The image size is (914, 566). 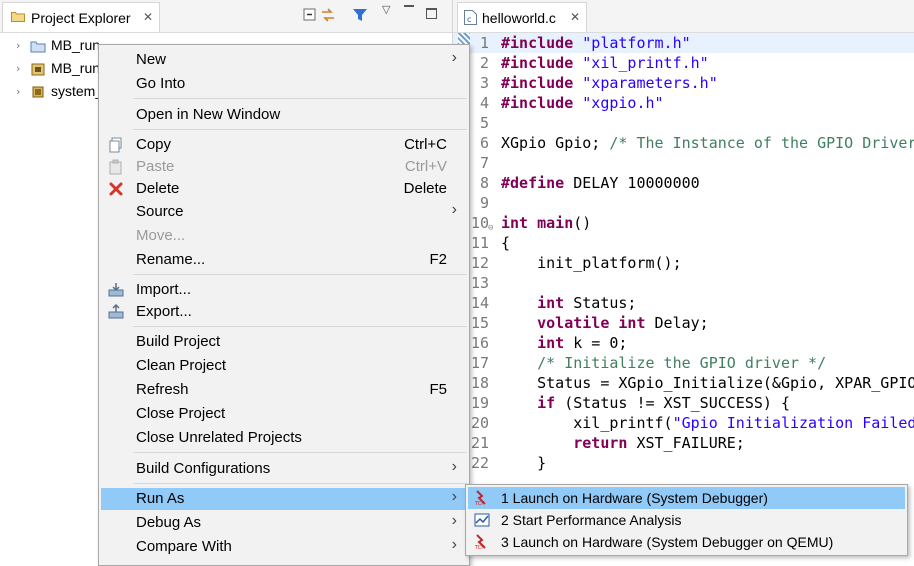 What do you see at coordinates (284, 260) in the screenshot?
I see `menu-item-rename: Rename... F2` at bounding box center [284, 260].